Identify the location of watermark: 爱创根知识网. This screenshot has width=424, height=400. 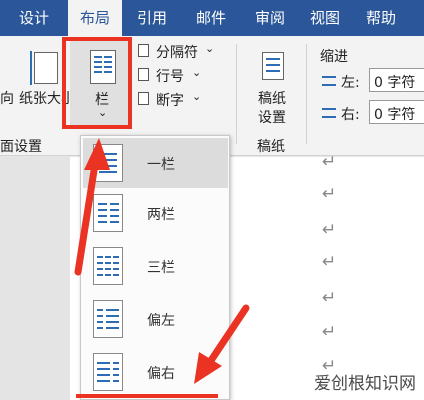
(365, 384).